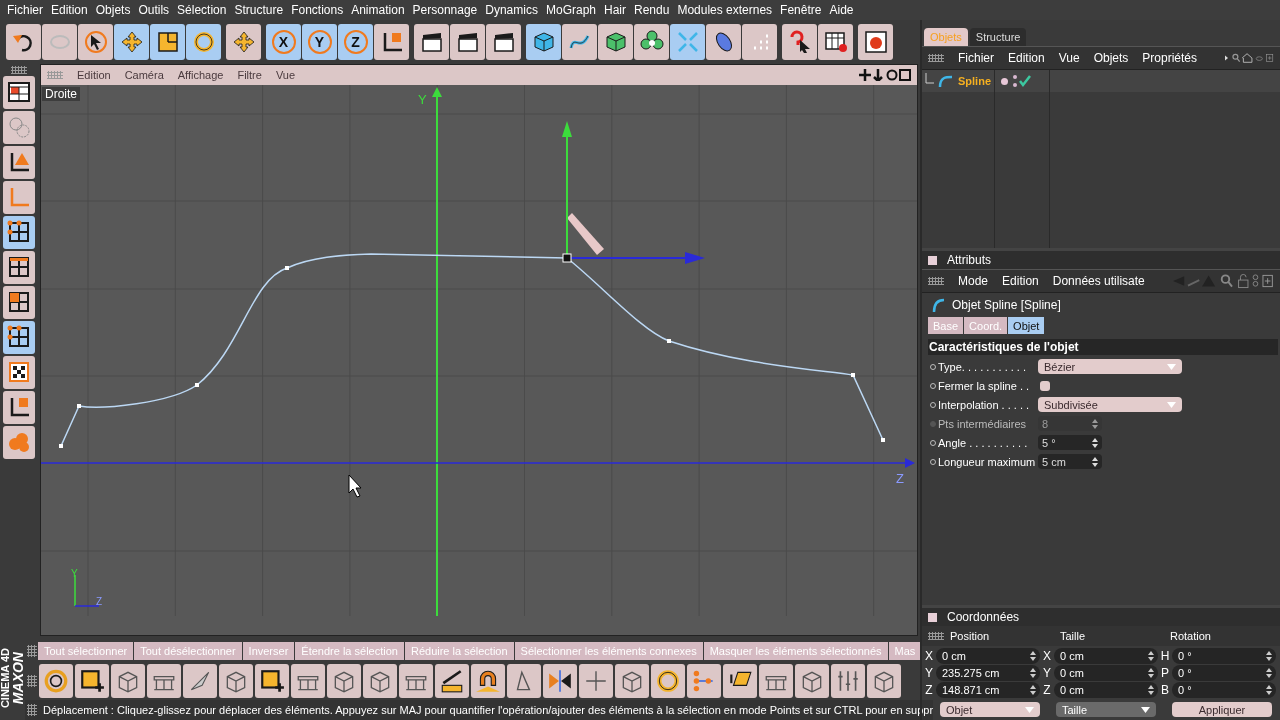 The width and height of the screenshot is (1280, 720). I want to click on menu-item: Mode, so click(973, 281).